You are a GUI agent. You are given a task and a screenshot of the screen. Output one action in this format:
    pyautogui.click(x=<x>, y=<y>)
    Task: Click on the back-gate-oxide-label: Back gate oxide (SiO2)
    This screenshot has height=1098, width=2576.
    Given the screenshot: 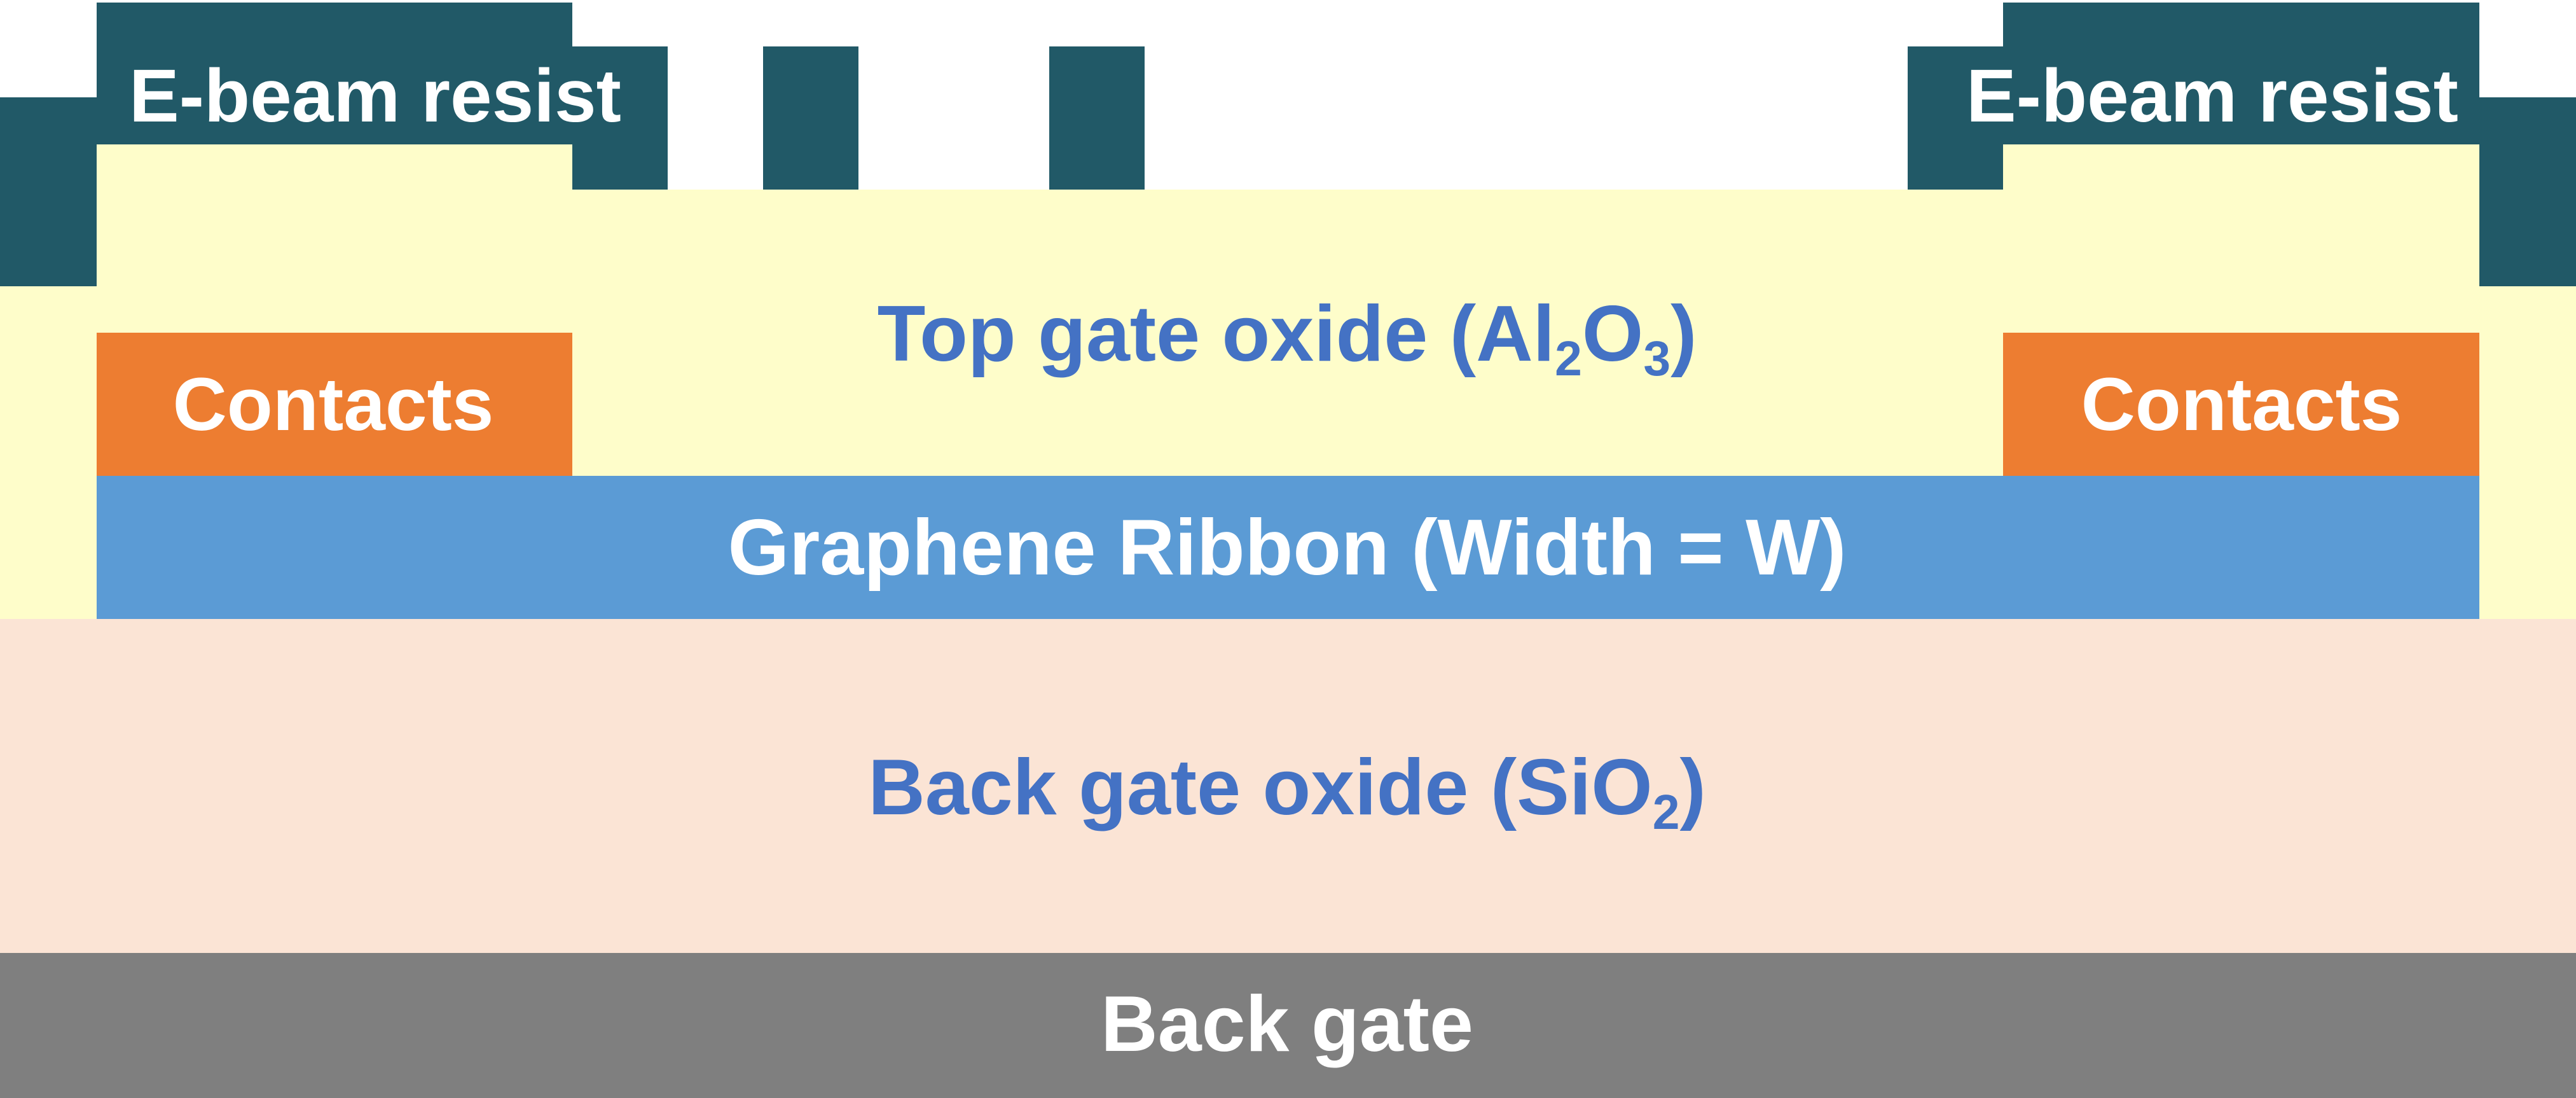 What is the action you would take?
    pyautogui.click(x=1287, y=792)
    